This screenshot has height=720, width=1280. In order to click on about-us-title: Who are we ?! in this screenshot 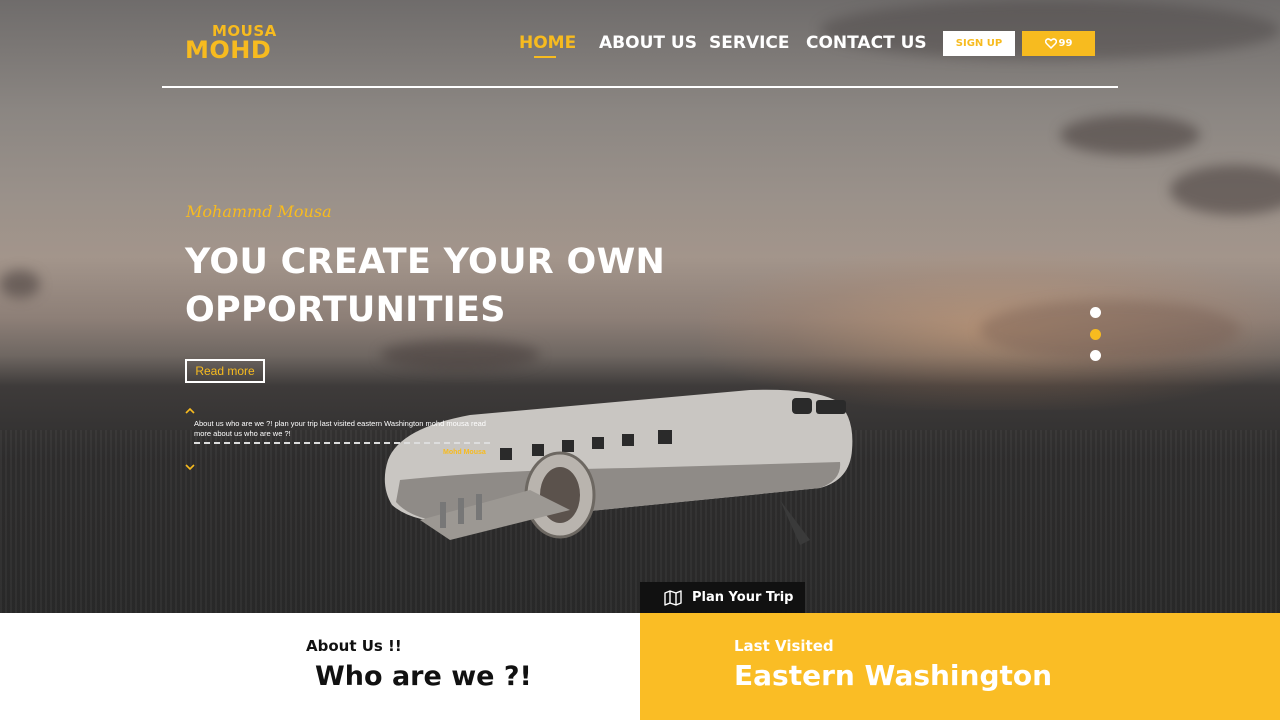, I will do `click(423, 676)`.